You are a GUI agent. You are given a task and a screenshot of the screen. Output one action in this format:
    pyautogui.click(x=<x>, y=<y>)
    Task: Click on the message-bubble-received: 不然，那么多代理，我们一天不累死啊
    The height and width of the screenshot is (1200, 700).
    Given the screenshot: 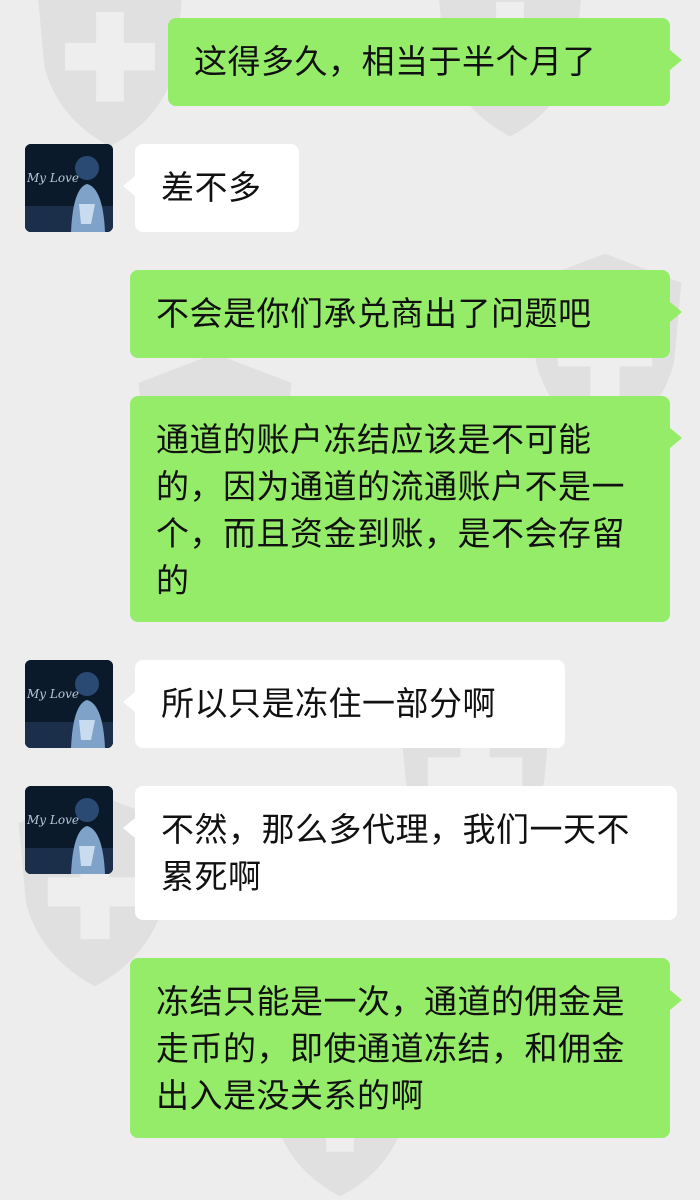 What is the action you would take?
    pyautogui.click(x=406, y=853)
    